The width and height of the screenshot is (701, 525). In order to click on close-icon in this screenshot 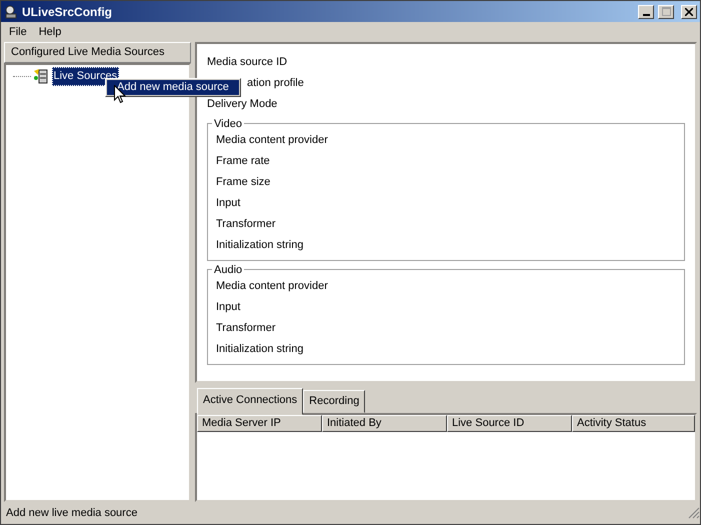, I will do `click(689, 12)`.